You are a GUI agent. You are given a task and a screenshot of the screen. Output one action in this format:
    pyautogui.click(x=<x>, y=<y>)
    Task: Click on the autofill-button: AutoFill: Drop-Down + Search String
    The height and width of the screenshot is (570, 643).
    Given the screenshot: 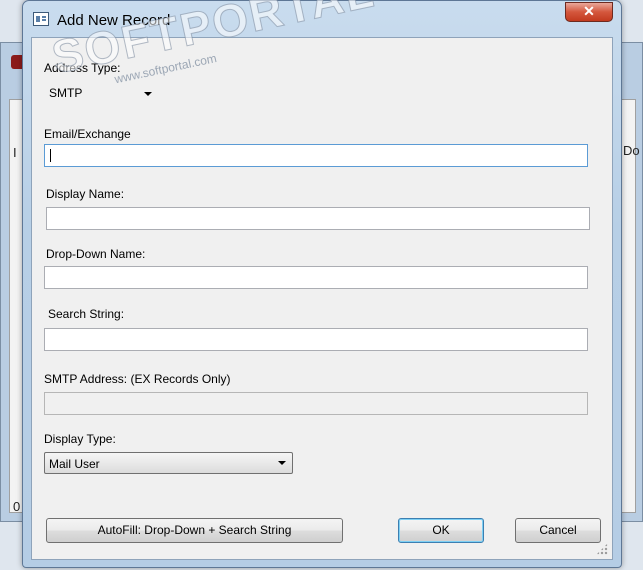 What is the action you would take?
    pyautogui.click(x=194, y=530)
    